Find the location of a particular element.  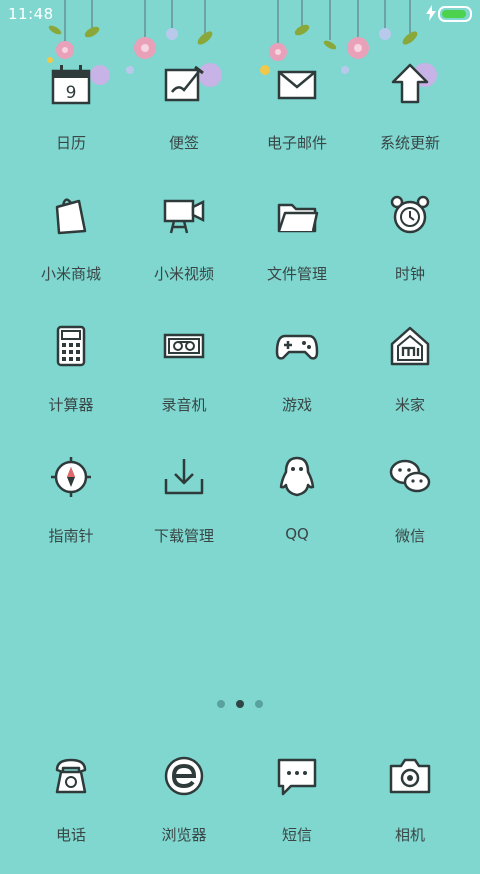

folder-icon is located at coordinates (298, 218).